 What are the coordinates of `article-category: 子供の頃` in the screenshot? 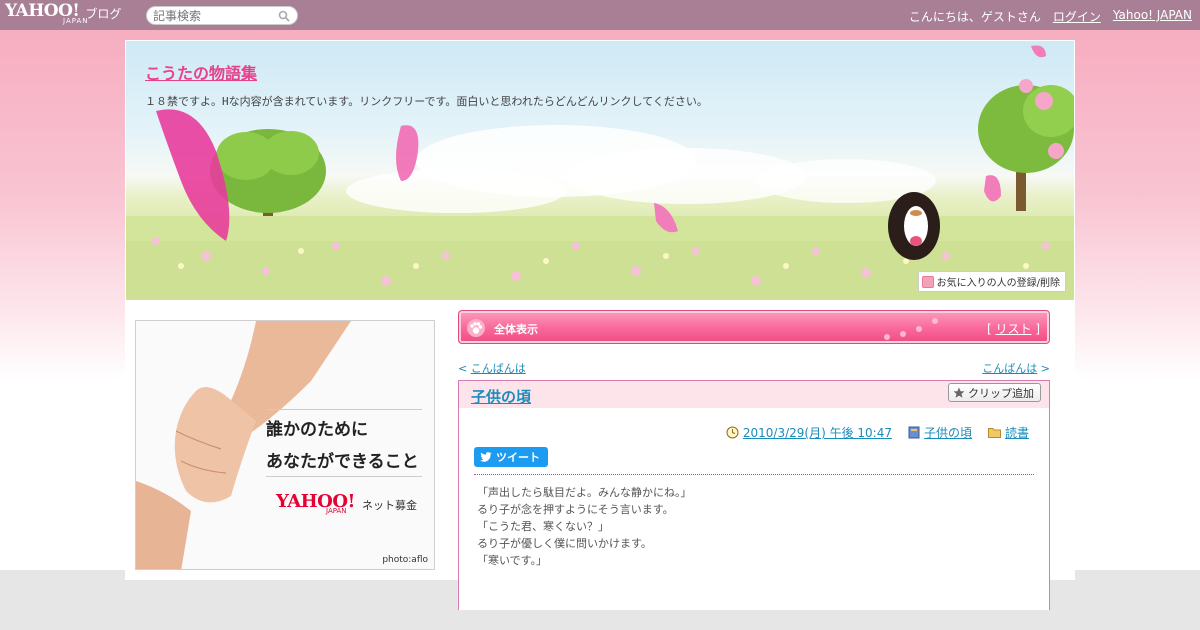 It's located at (940, 432).